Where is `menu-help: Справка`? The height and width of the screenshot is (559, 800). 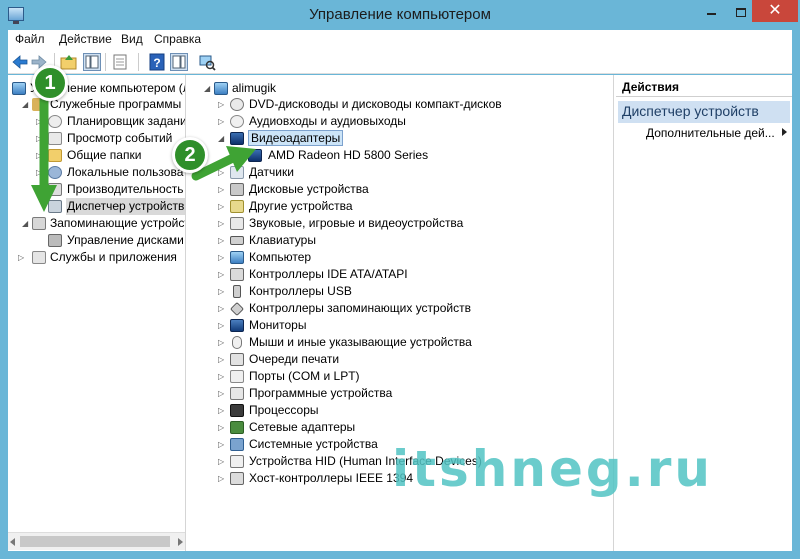
menu-help: Справка is located at coordinates (177, 39).